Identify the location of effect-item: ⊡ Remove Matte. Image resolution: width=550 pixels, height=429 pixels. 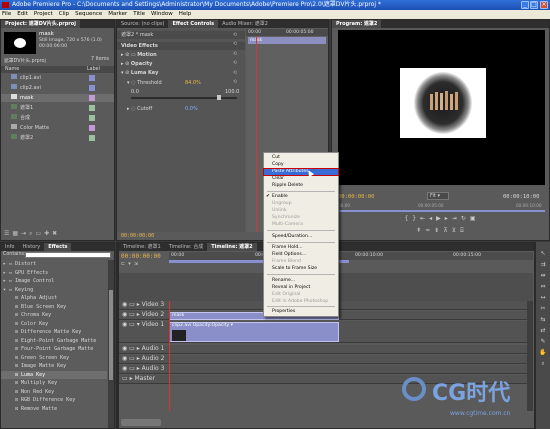
(54, 409).